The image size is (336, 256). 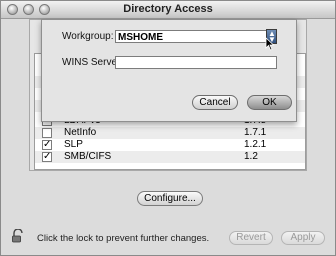 What do you see at coordinates (47, 157) in the screenshot?
I see `smb-cifs-checkbox: ✓` at bounding box center [47, 157].